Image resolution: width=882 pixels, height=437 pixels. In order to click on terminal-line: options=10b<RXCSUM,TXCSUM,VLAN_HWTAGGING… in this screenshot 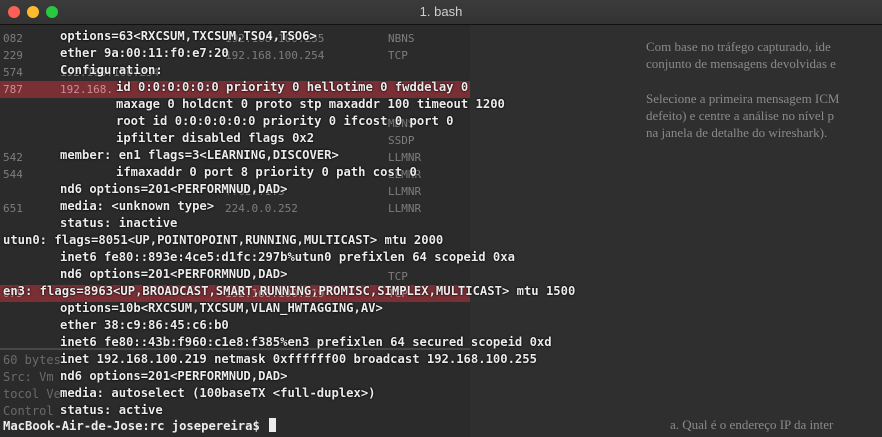, I will do `click(221, 308)`.